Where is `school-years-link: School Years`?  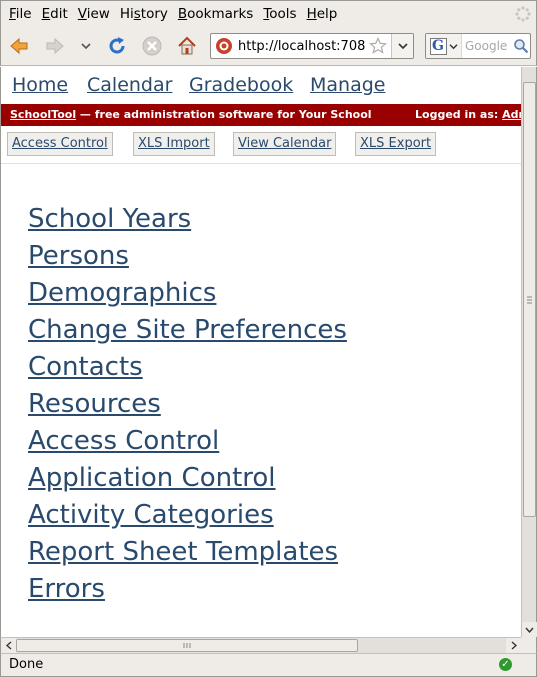
school-years-link: School Years is located at coordinates (187, 219).